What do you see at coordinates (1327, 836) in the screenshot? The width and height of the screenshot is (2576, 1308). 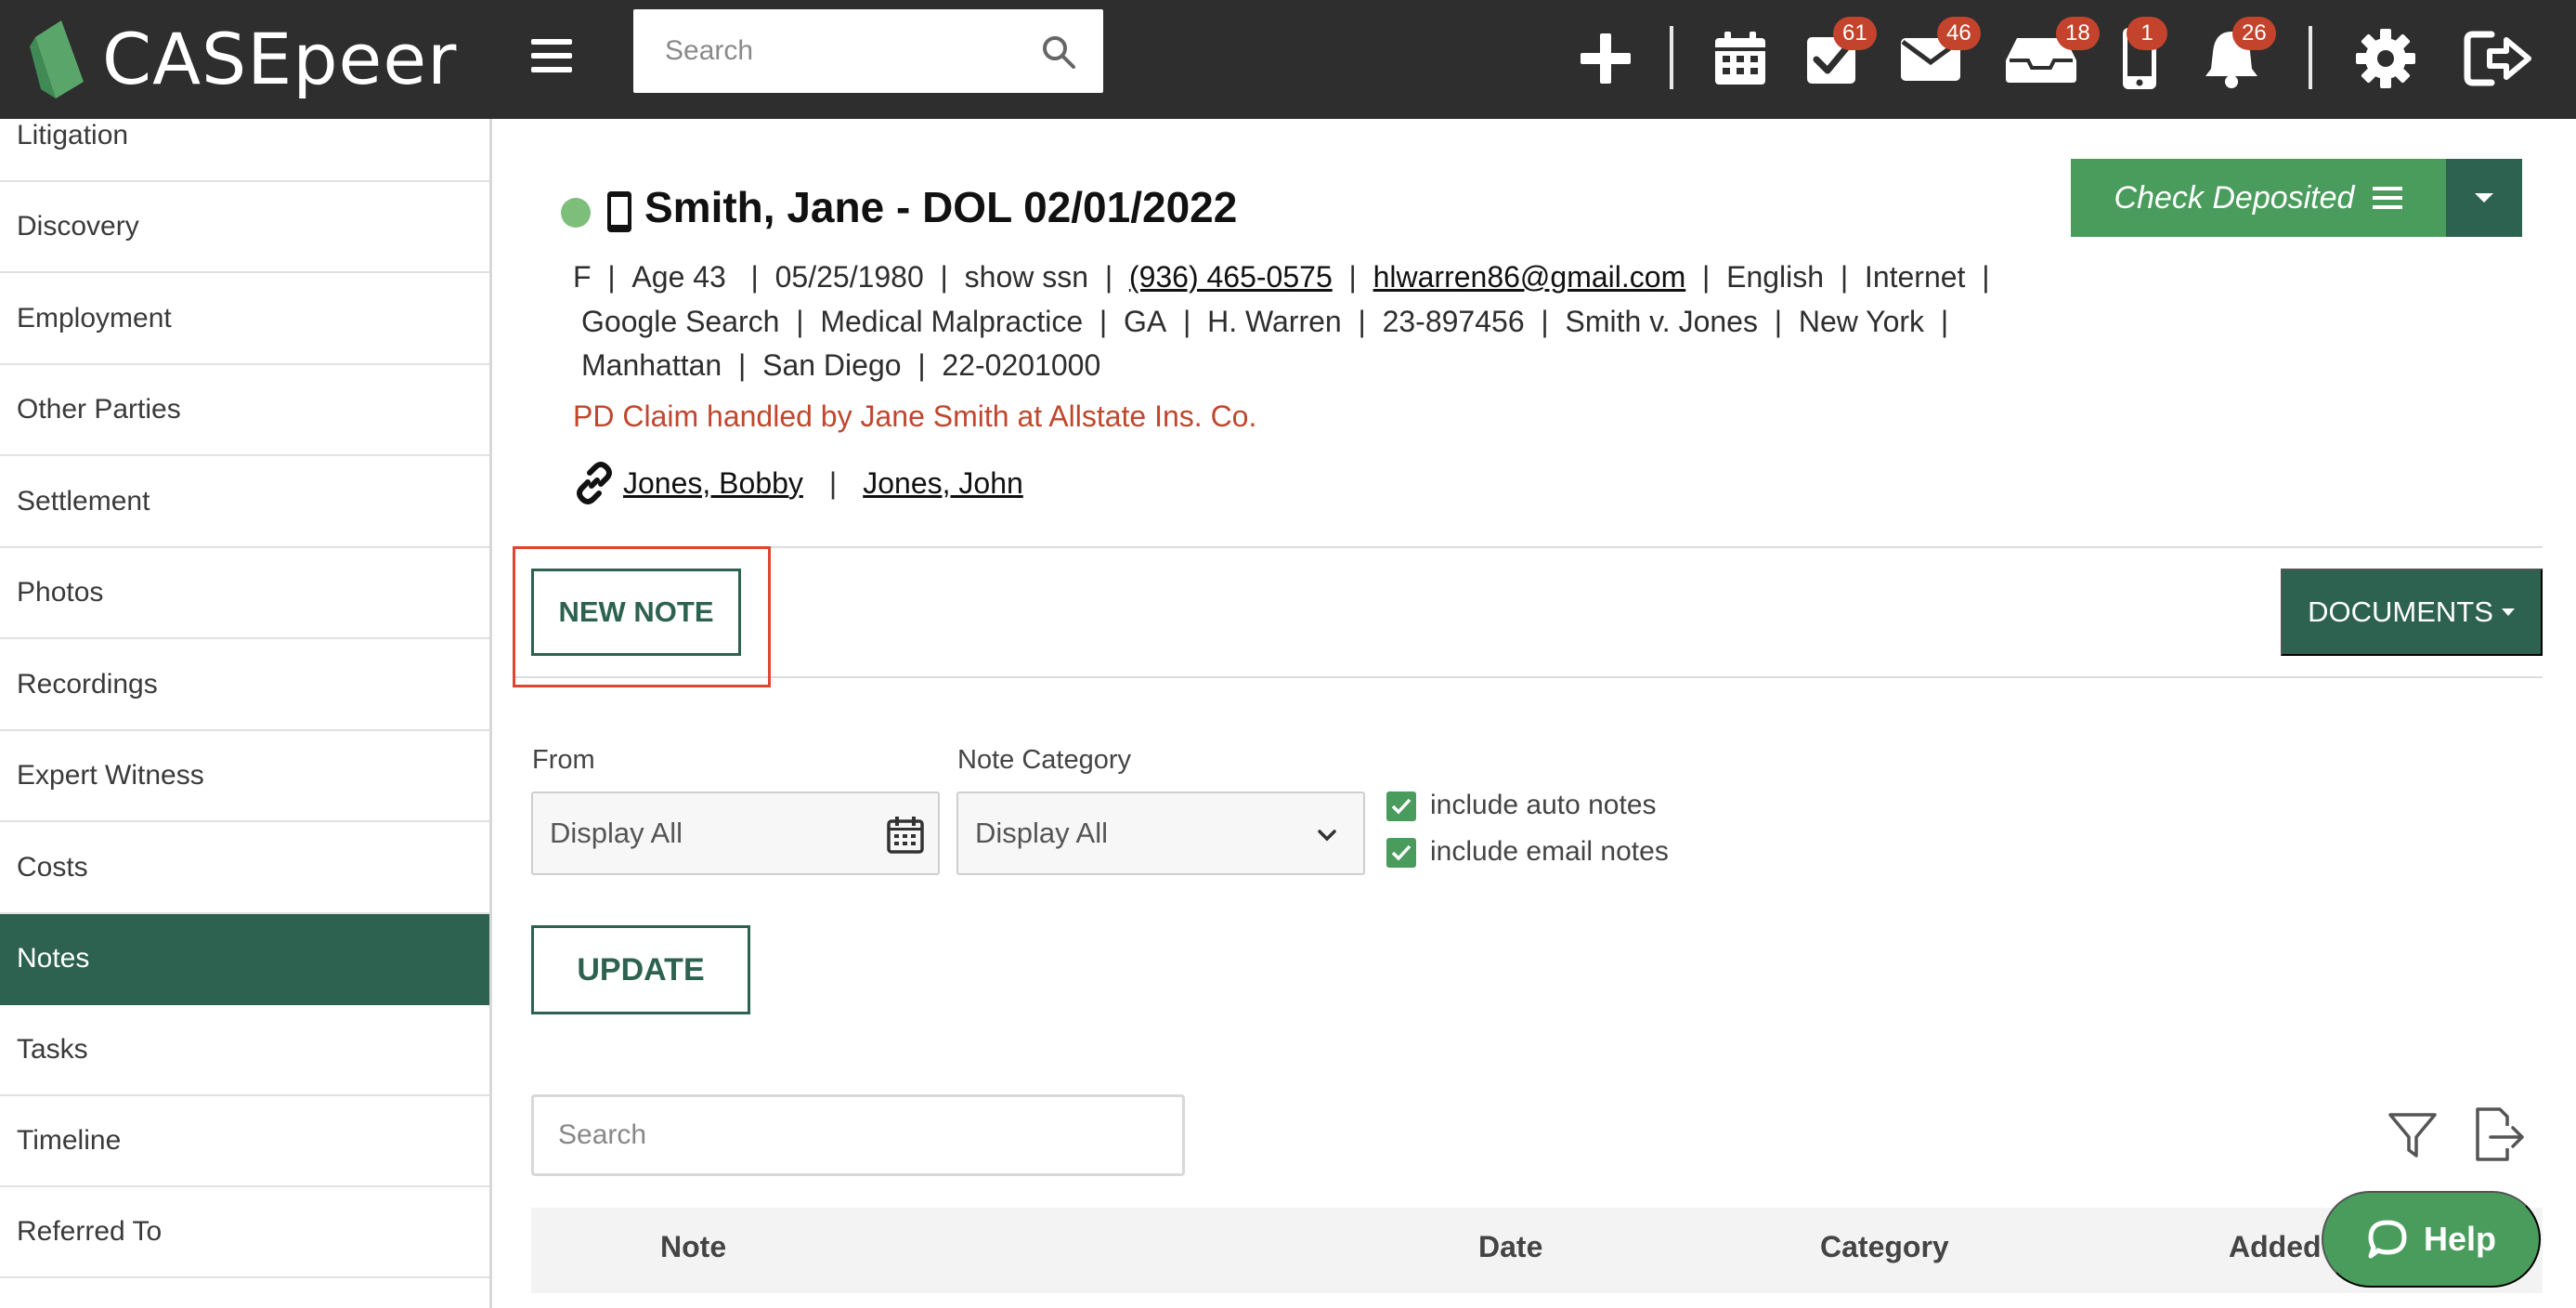 I see `chevron-down-icon` at bounding box center [1327, 836].